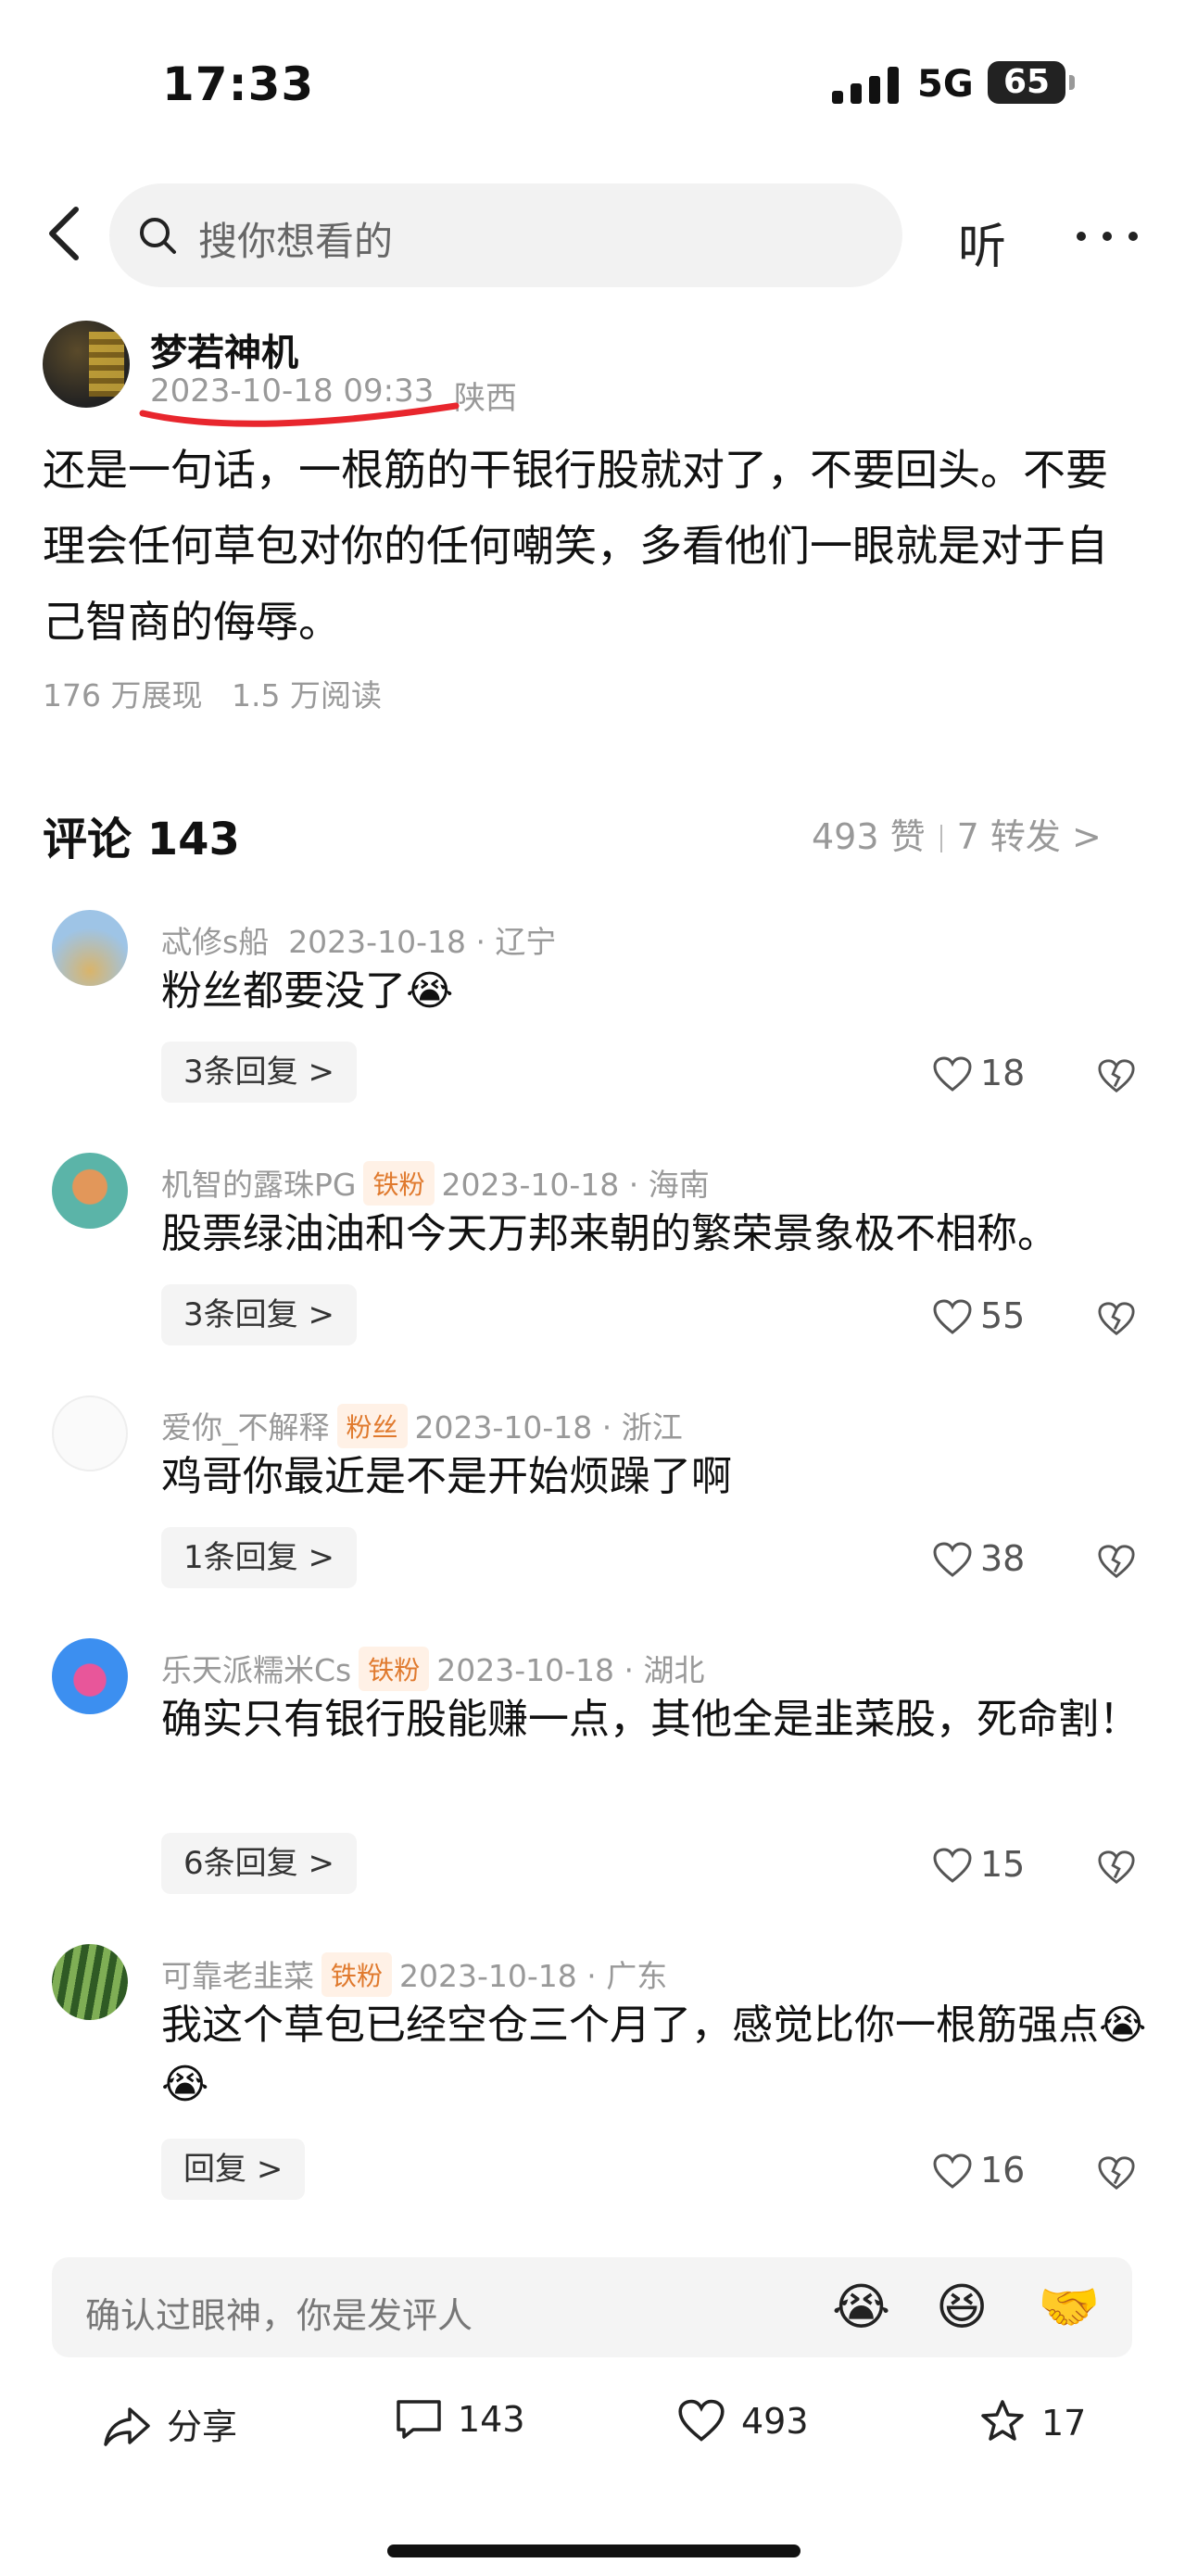 This screenshot has width=1185, height=2576. I want to click on share-button: 分享, so click(169, 2424).